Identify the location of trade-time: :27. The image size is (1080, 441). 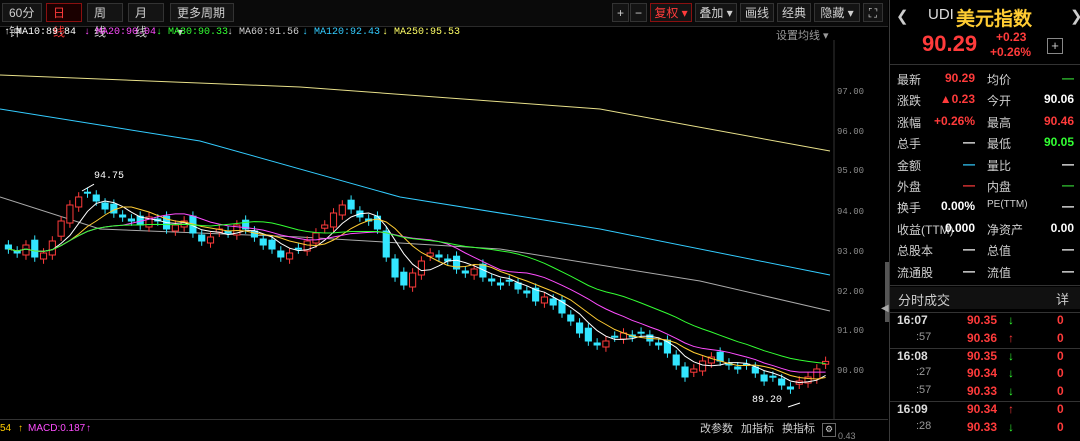
(924, 372).